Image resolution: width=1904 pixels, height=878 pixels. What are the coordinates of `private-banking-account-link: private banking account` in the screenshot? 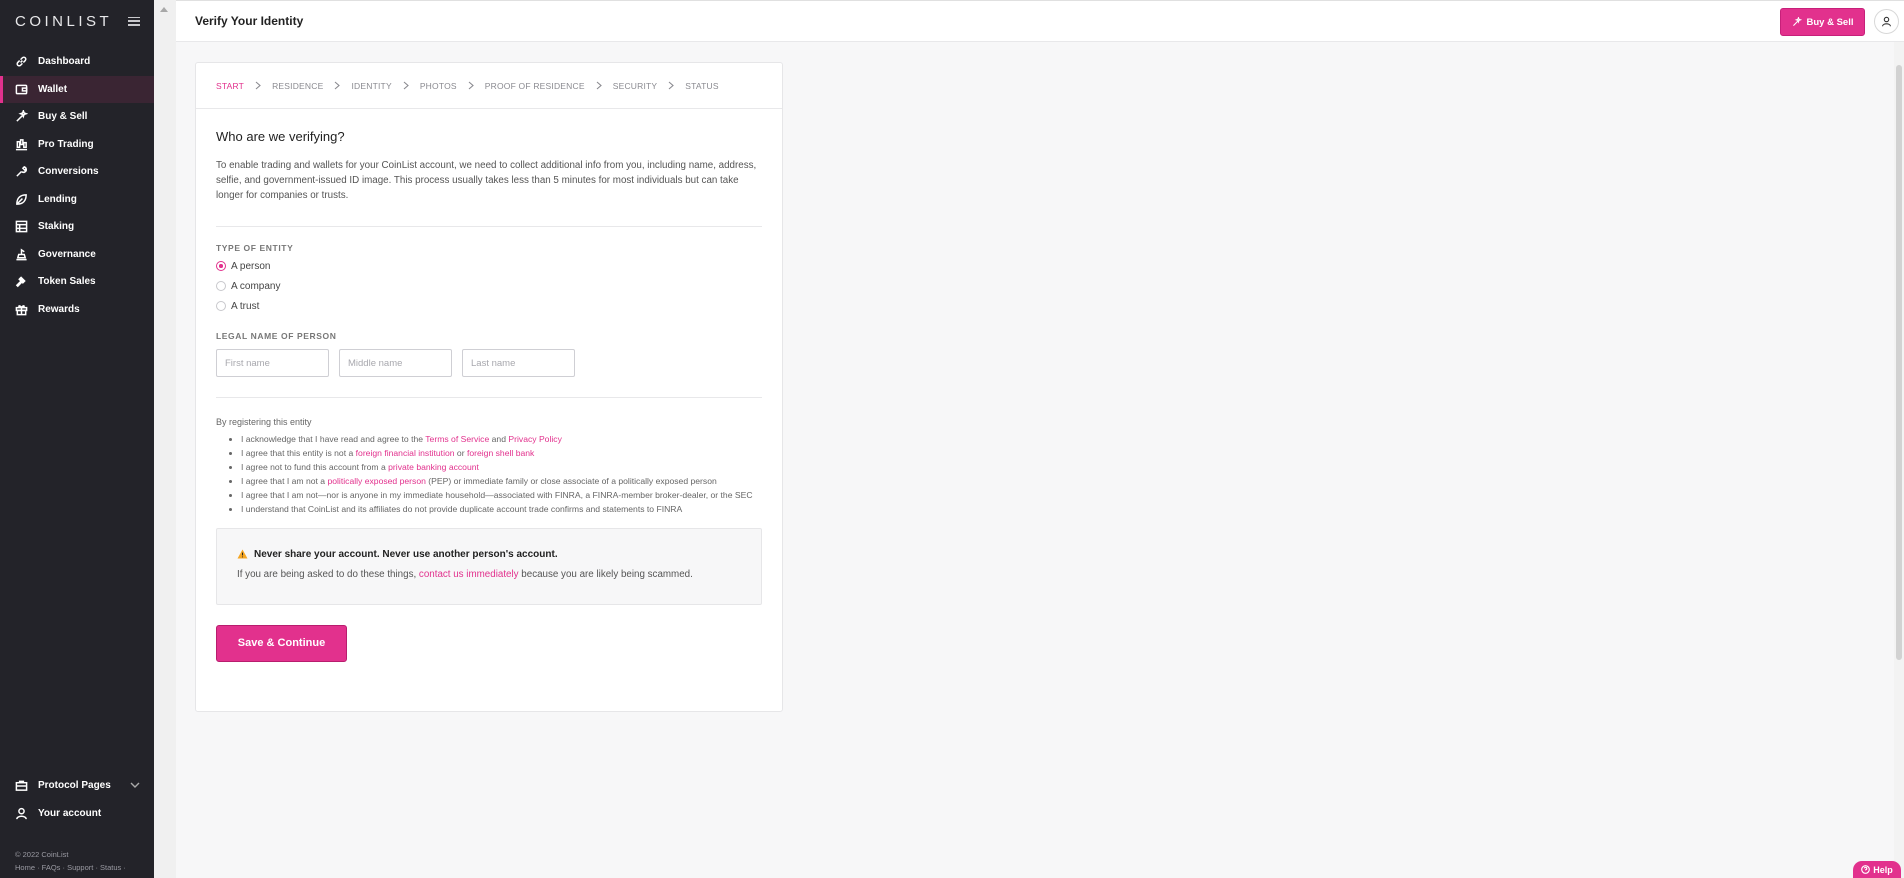 It's located at (433, 467).